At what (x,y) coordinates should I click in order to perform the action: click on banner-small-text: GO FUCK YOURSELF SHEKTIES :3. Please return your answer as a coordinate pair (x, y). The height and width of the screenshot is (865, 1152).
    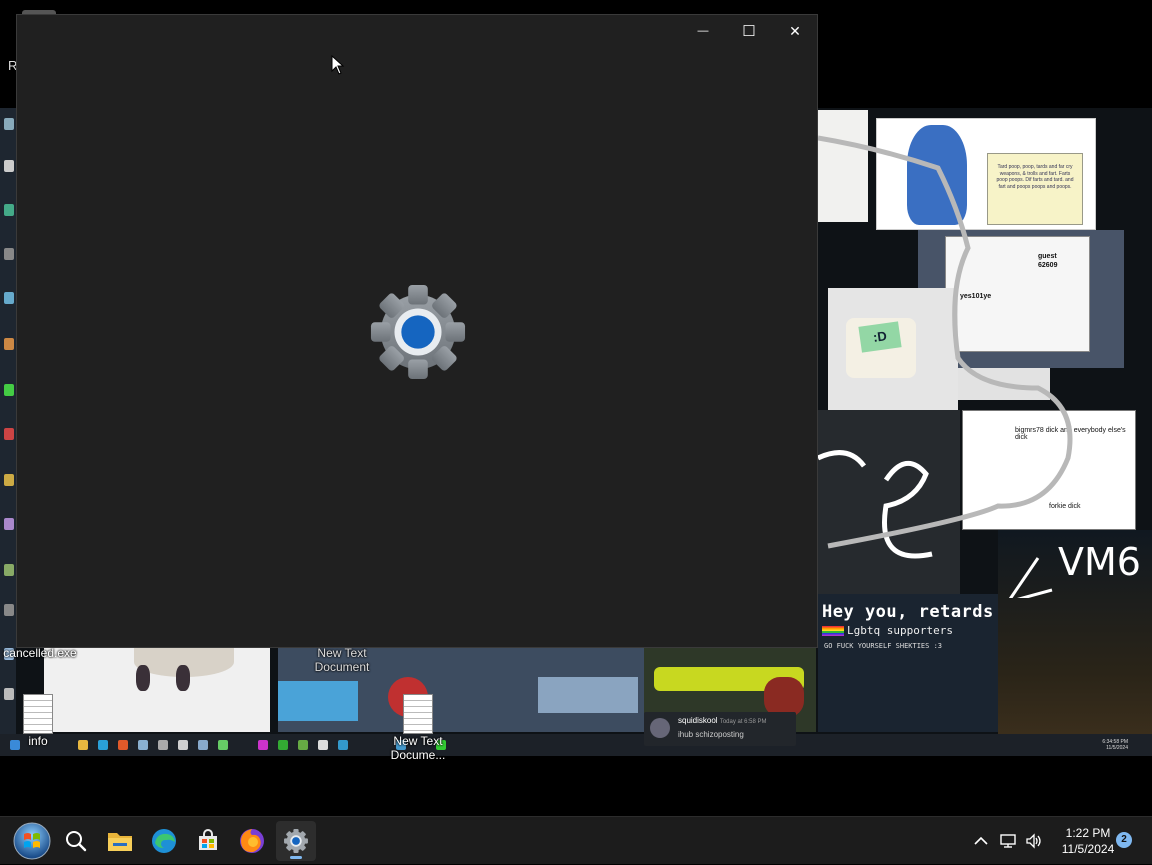
    Looking at the image, I should click on (883, 646).